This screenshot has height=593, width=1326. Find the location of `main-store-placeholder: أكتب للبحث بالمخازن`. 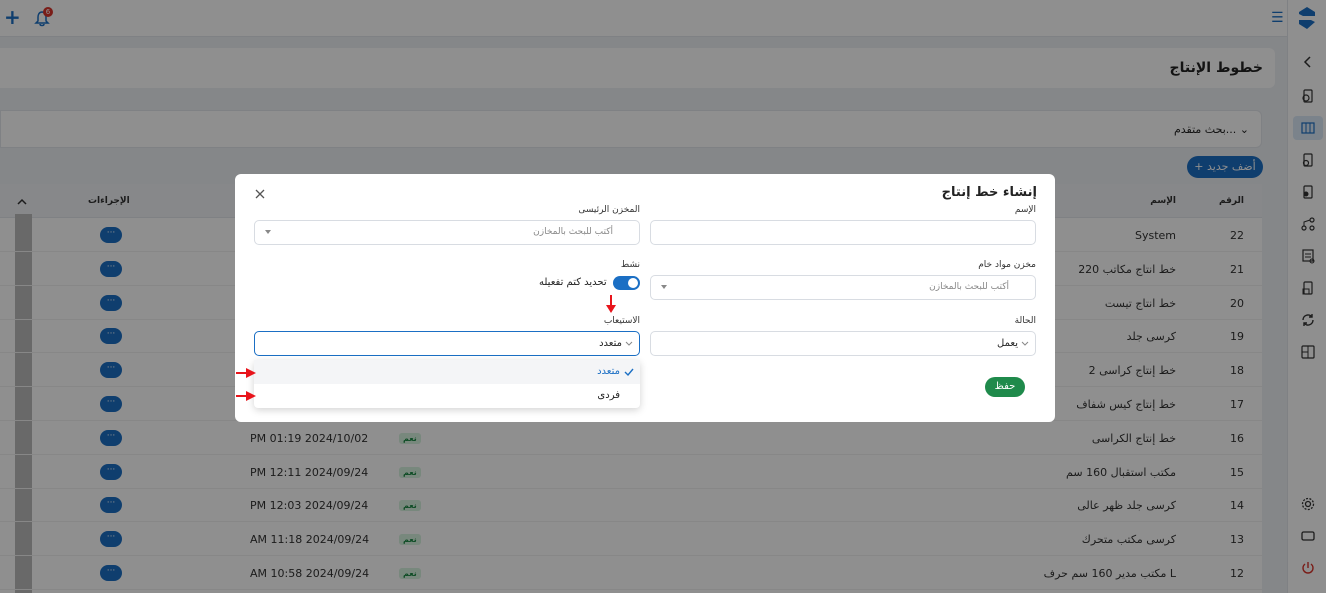

main-store-placeholder: أكتب للبحث بالمخازن is located at coordinates (573, 232).